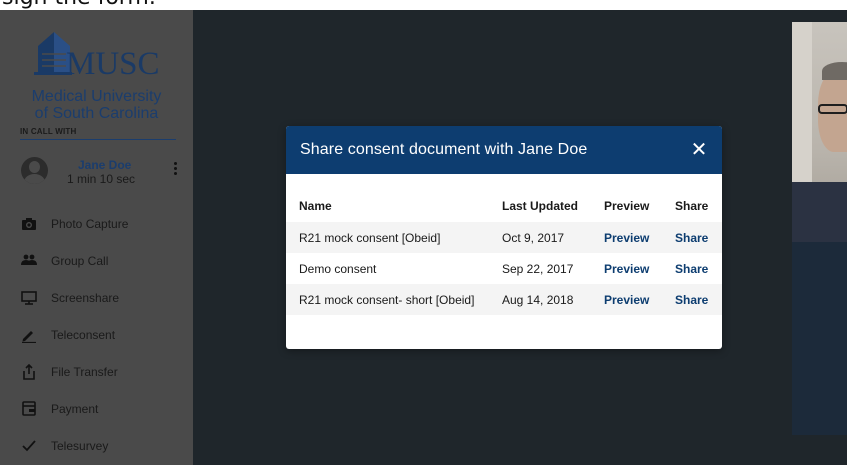 Image resolution: width=847 pixels, height=465 pixels. Describe the element at coordinates (80, 445) in the screenshot. I see `menu-label: Telesurvey` at that location.